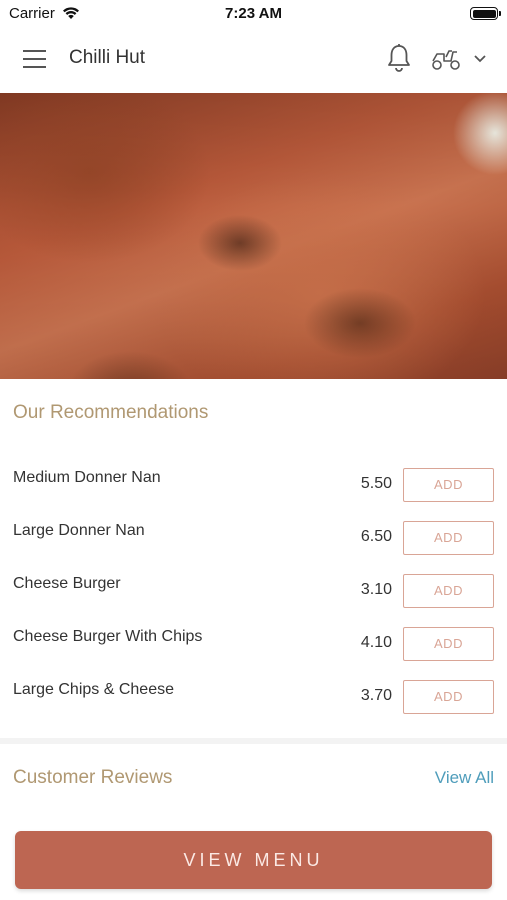 The height and width of the screenshot is (900, 507). I want to click on menu-icon, so click(34, 59).